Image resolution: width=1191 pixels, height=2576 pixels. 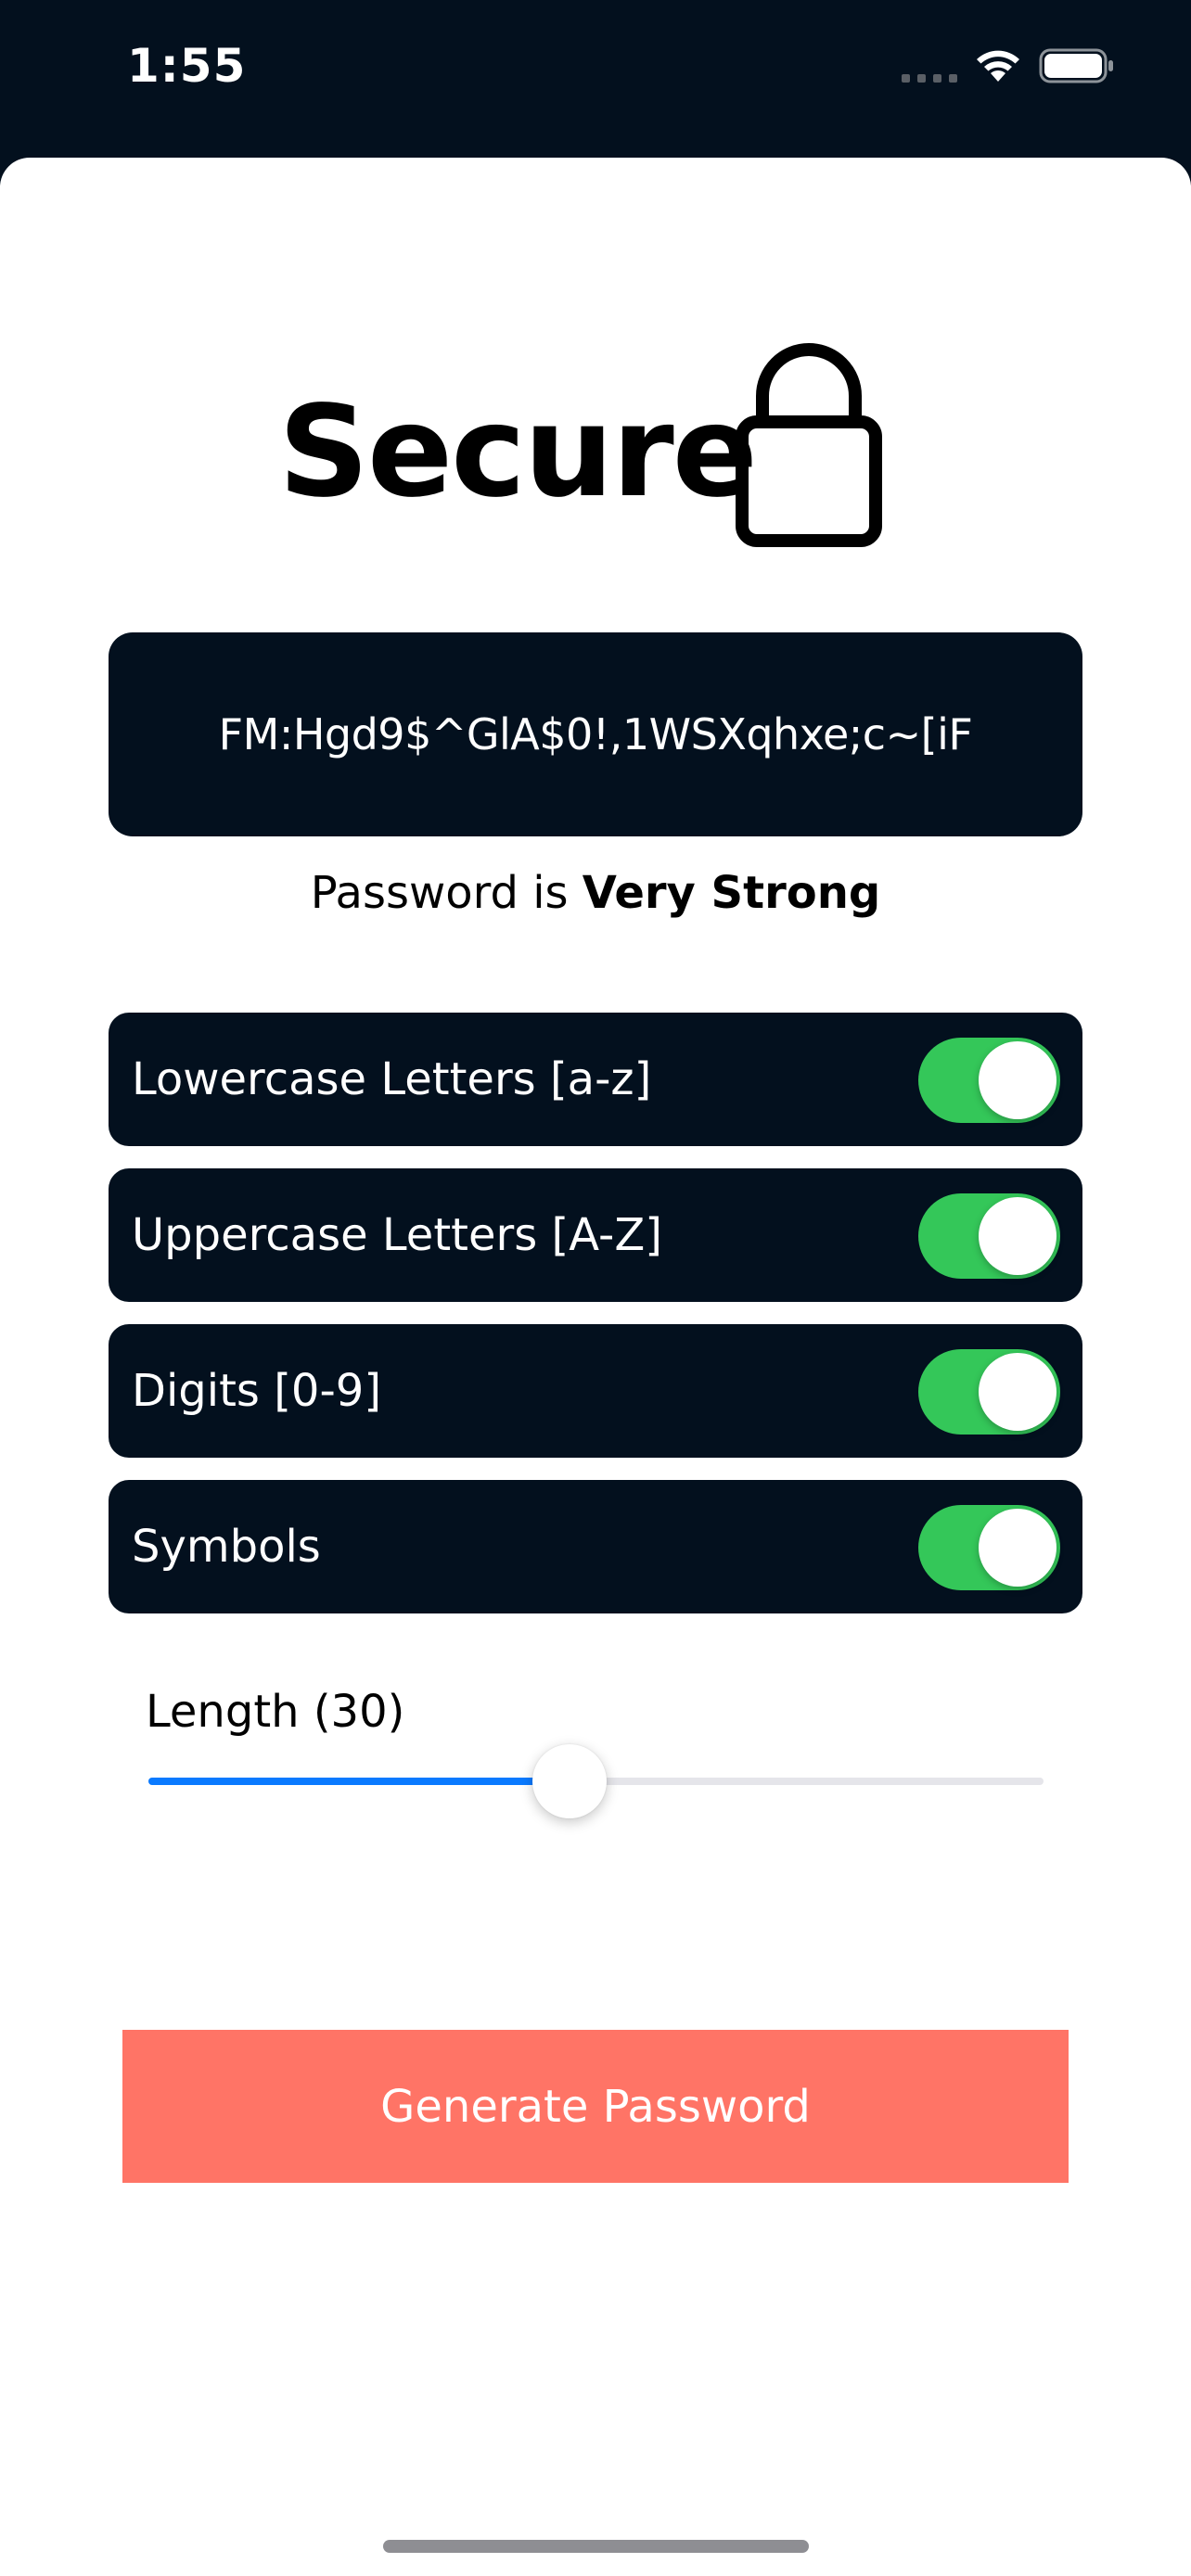 I want to click on lowercase-toggle, so click(x=989, y=1080).